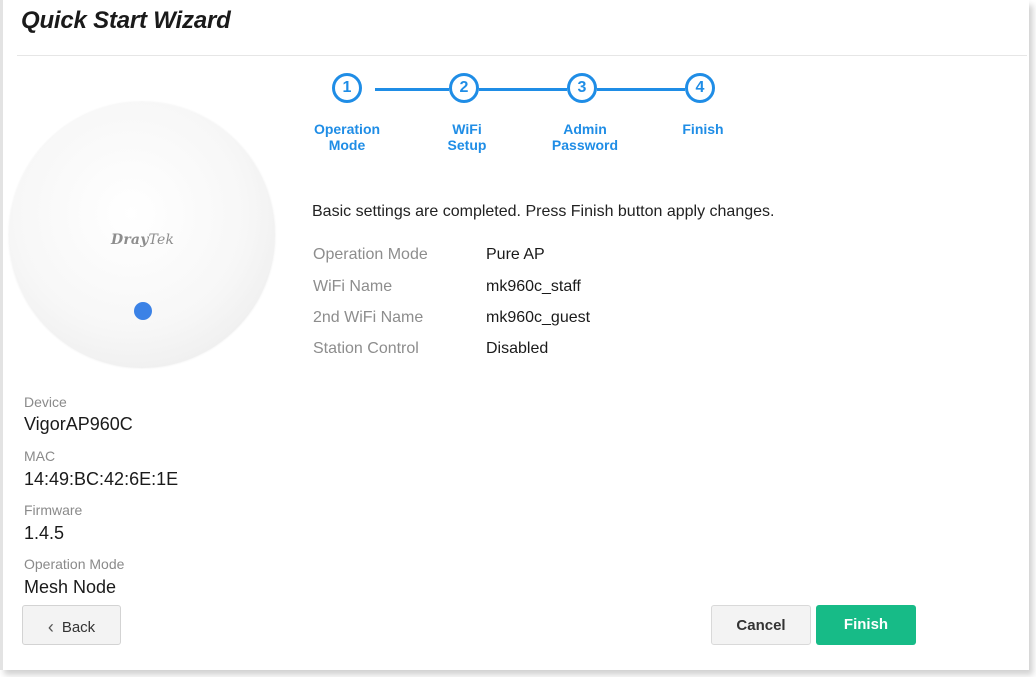  Describe the element at coordinates (40, 456) in the screenshot. I see `mac-label: MAC` at that location.